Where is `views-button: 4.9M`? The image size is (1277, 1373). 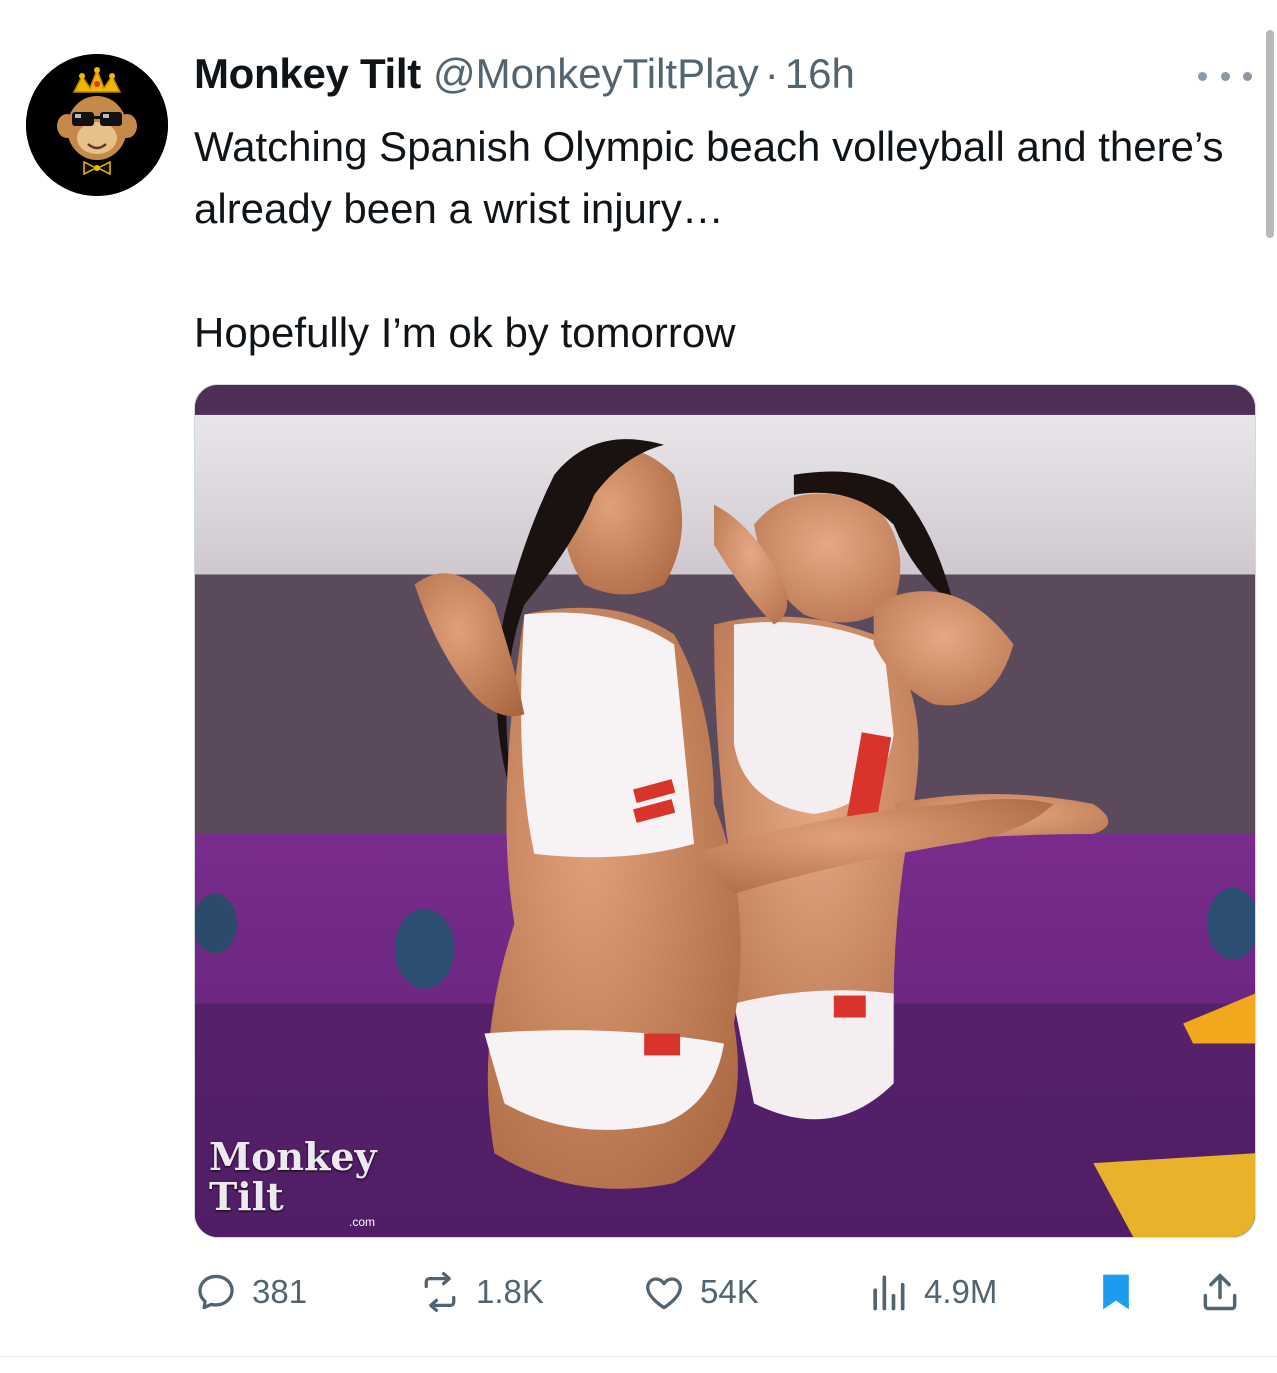 views-button: 4.9M is located at coordinates (931, 1292).